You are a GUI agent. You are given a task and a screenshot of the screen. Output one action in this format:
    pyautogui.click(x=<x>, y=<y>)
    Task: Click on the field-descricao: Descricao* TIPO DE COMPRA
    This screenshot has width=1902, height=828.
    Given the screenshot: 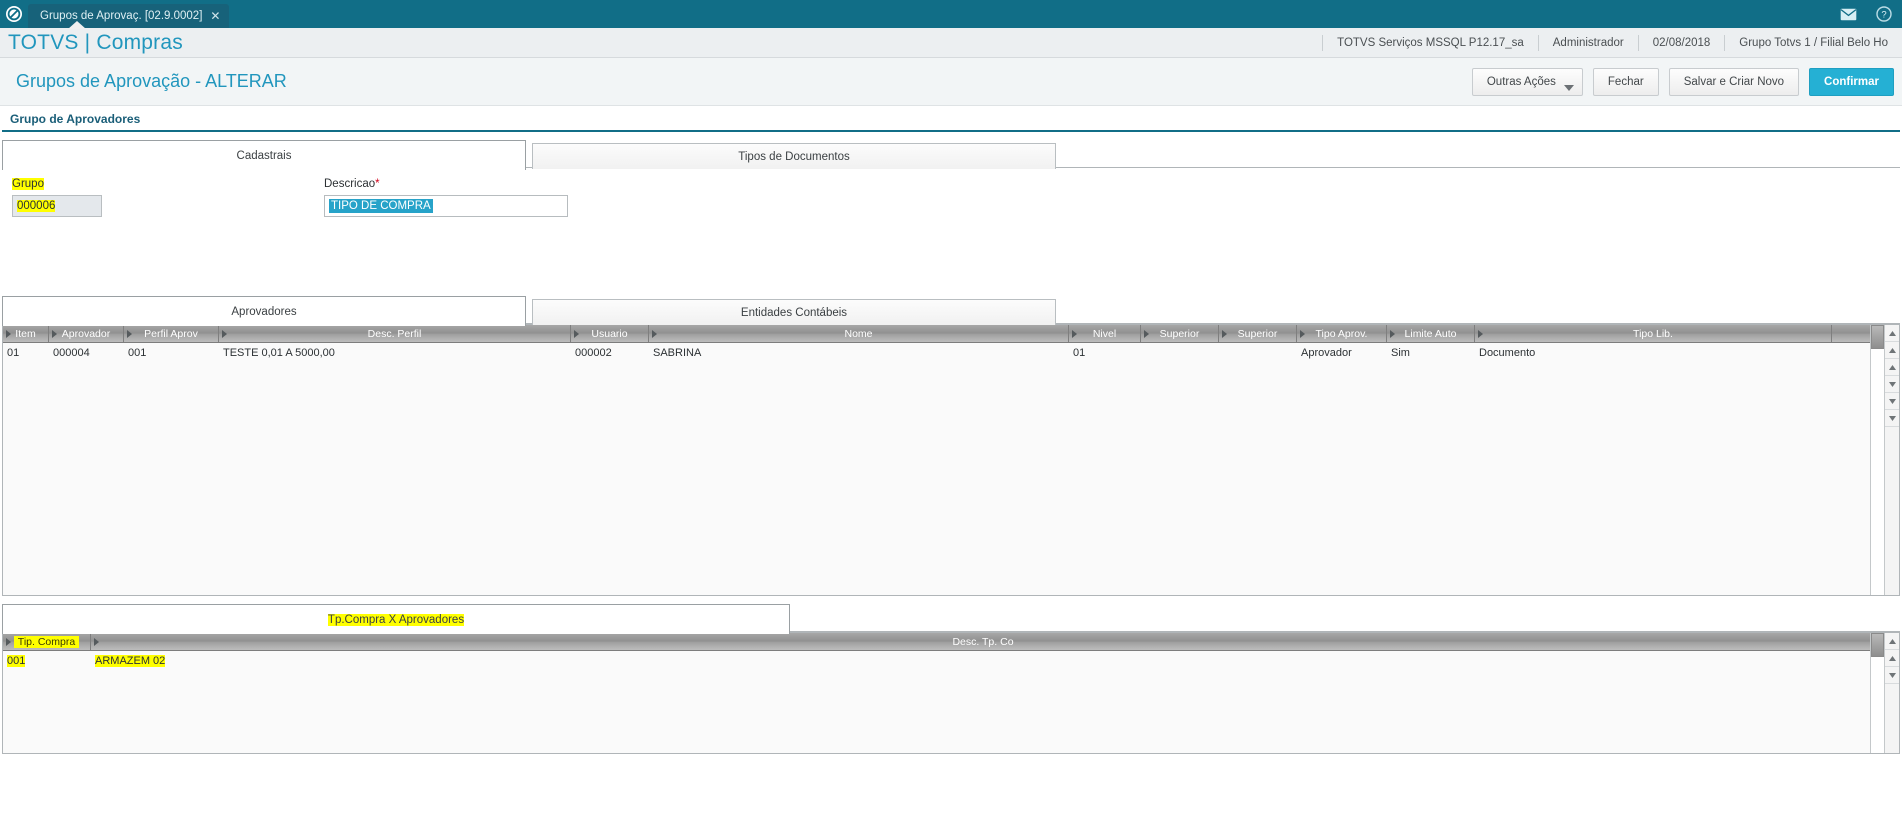 What is the action you would take?
    pyautogui.click(x=447, y=197)
    